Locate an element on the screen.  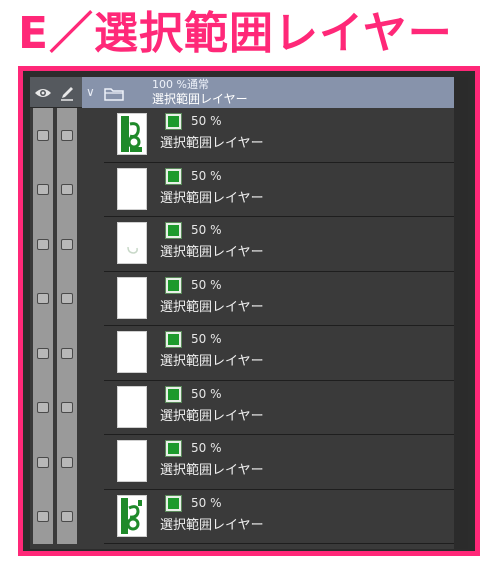
chevron-down-icon: ∨ is located at coordinates (90, 92).